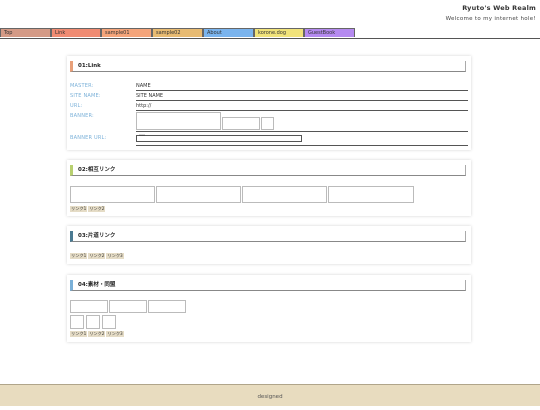  What do you see at coordinates (302, 87) in the screenshot?
I see `master-value: NAME` at bounding box center [302, 87].